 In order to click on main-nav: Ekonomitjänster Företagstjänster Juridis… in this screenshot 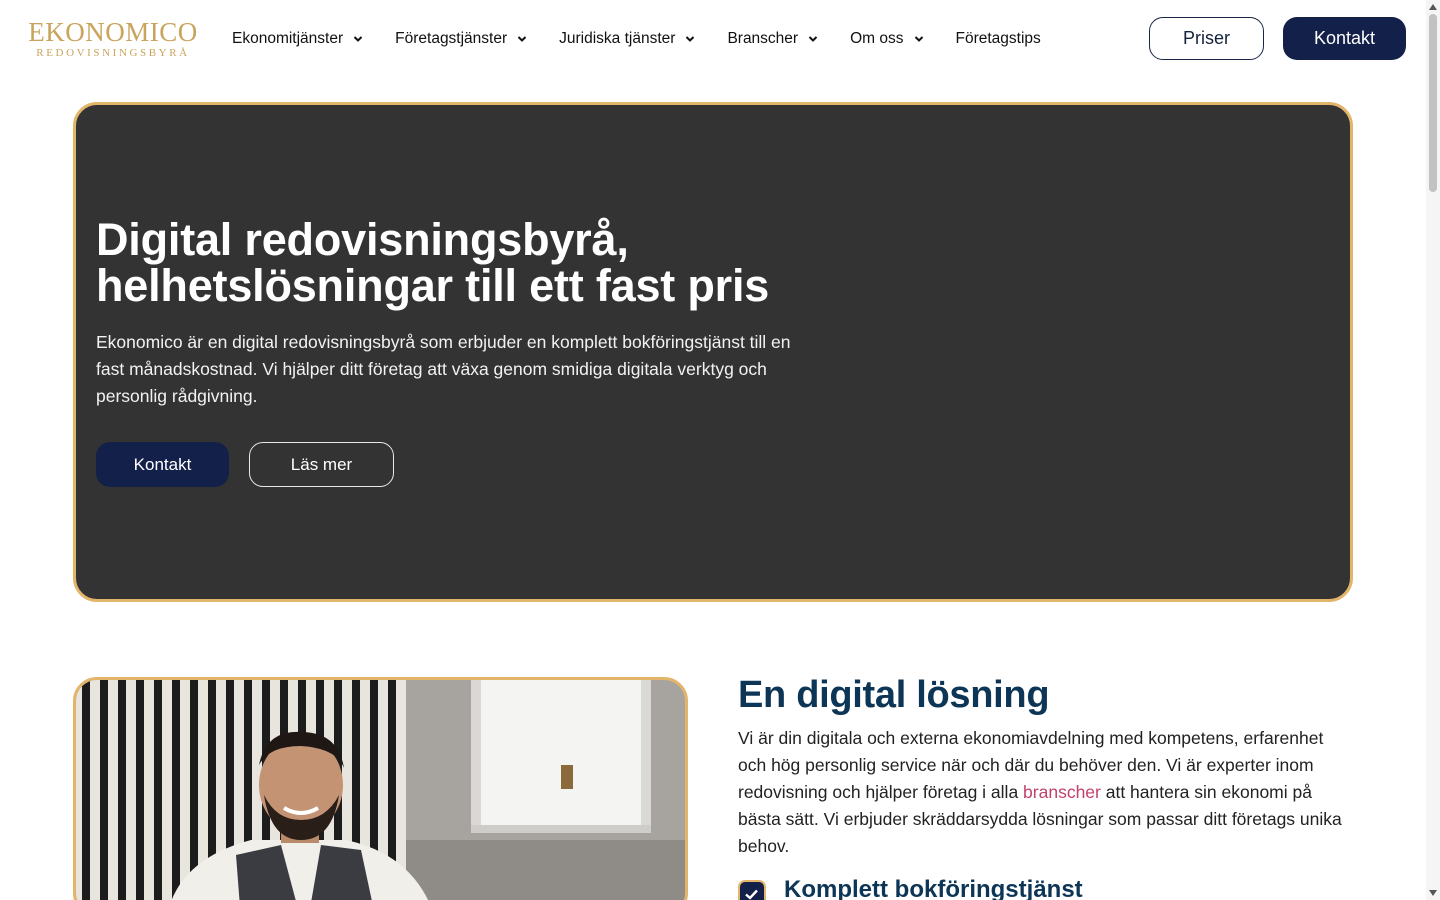, I will do `click(652, 39)`.